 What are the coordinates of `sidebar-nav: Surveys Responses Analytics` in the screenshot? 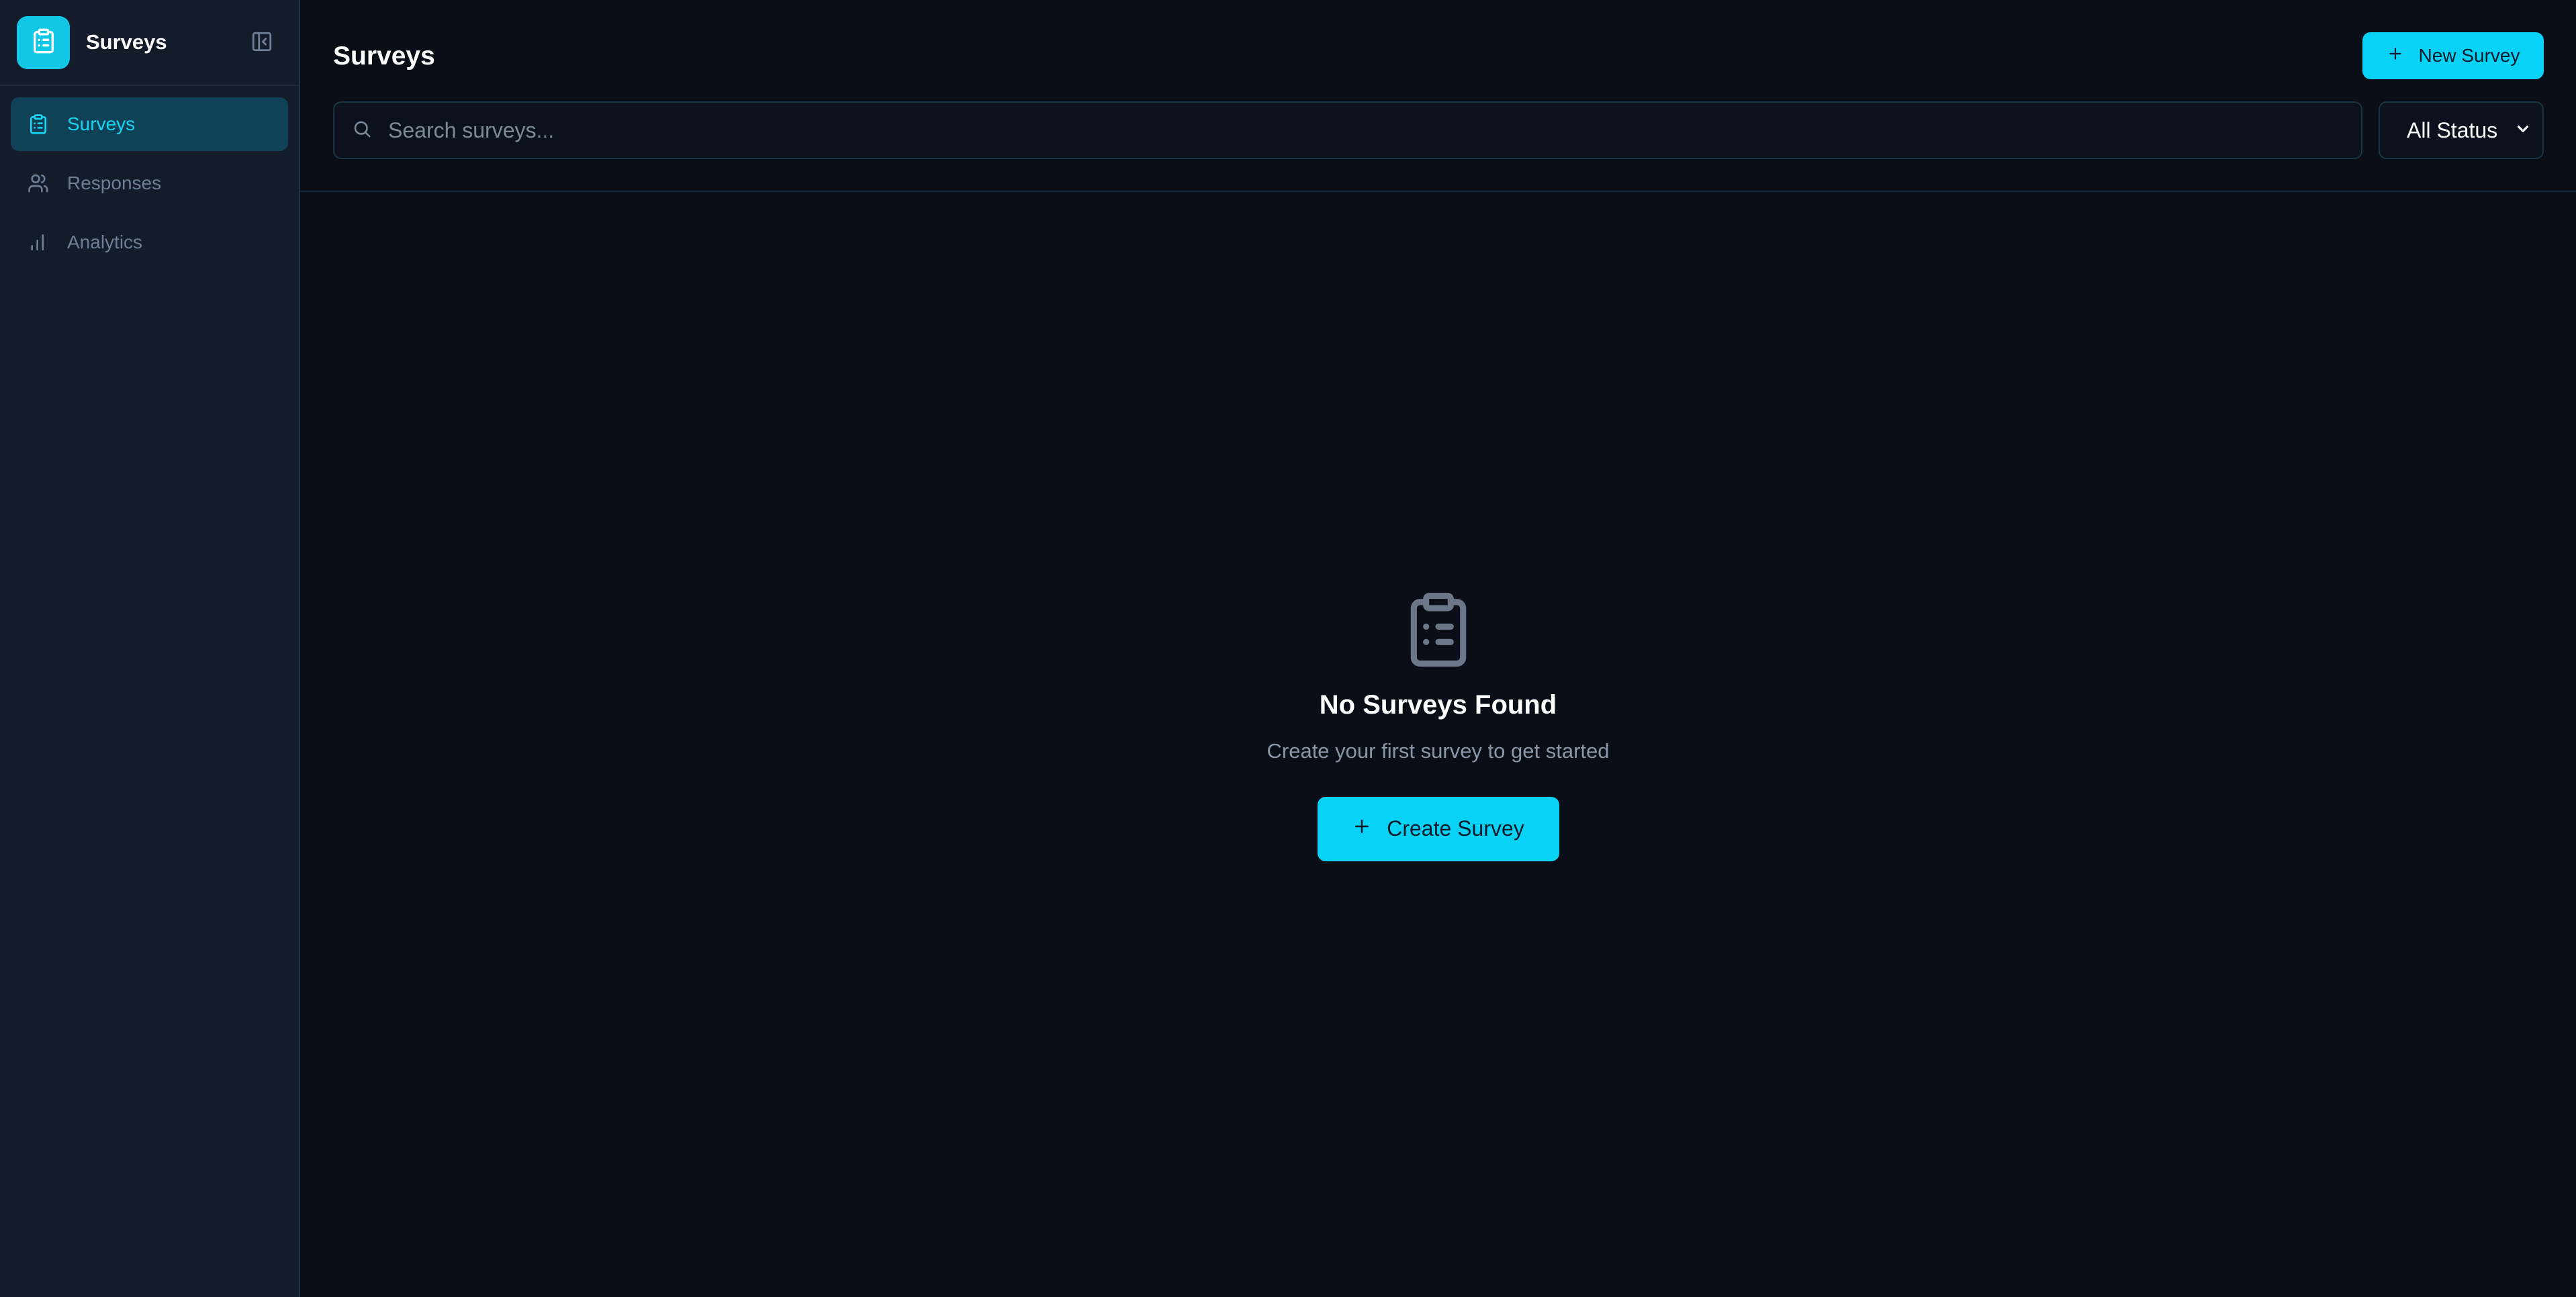 It's located at (149, 183).